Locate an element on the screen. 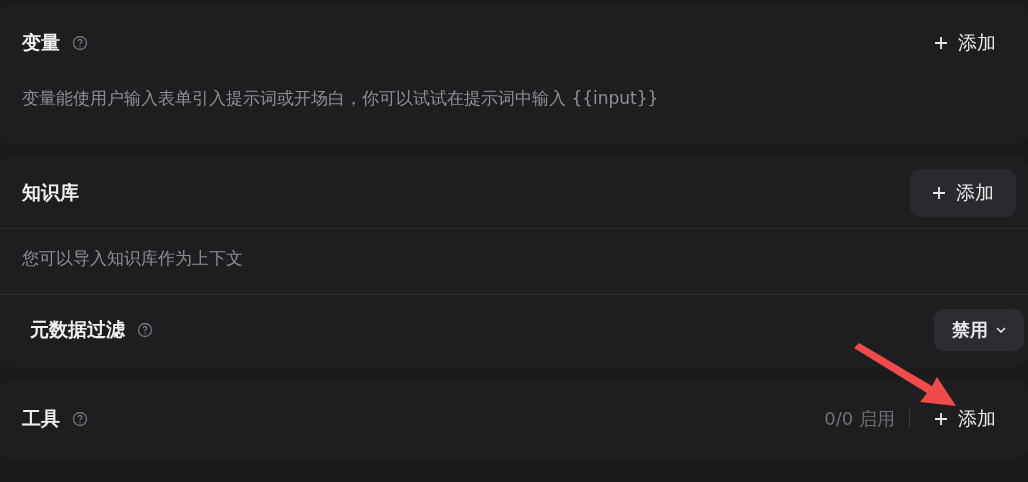 The width and height of the screenshot is (1028, 482). filter-label: 元数据过滤 is located at coordinates (77, 329).